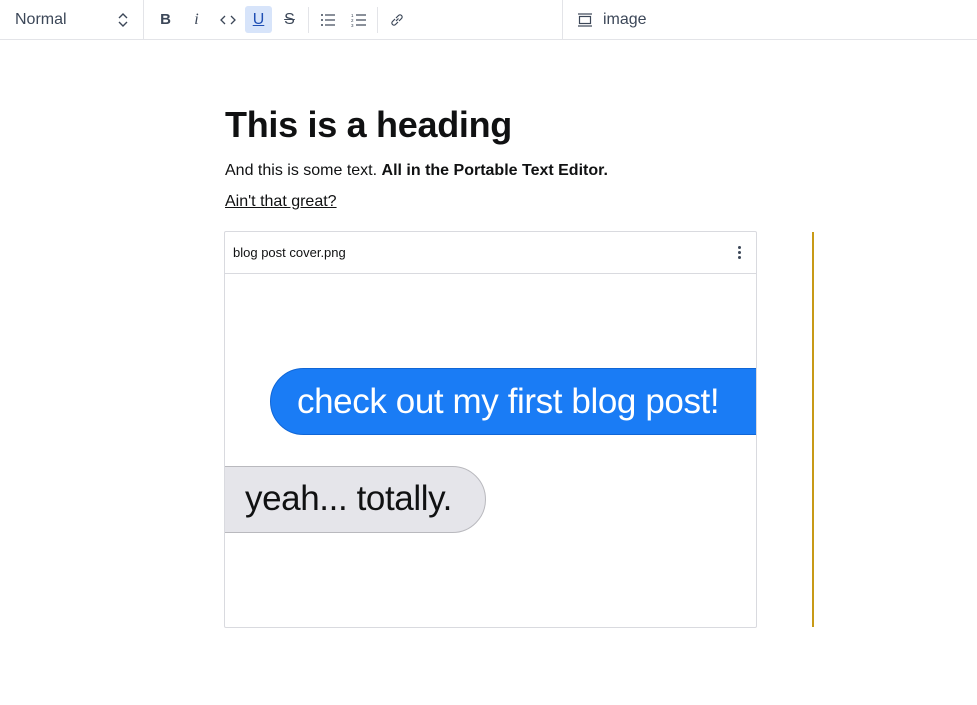  What do you see at coordinates (490, 253) in the screenshot?
I see `image-block-header: blog post cover.png` at bounding box center [490, 253].